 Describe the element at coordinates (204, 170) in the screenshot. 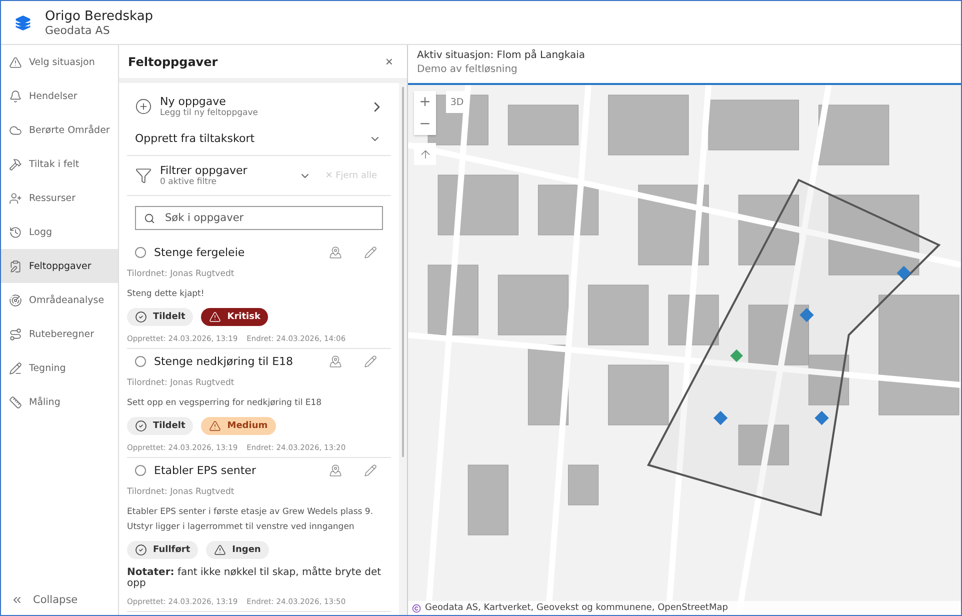

I see `filter-title: Filtrer oppgaver` at that location.